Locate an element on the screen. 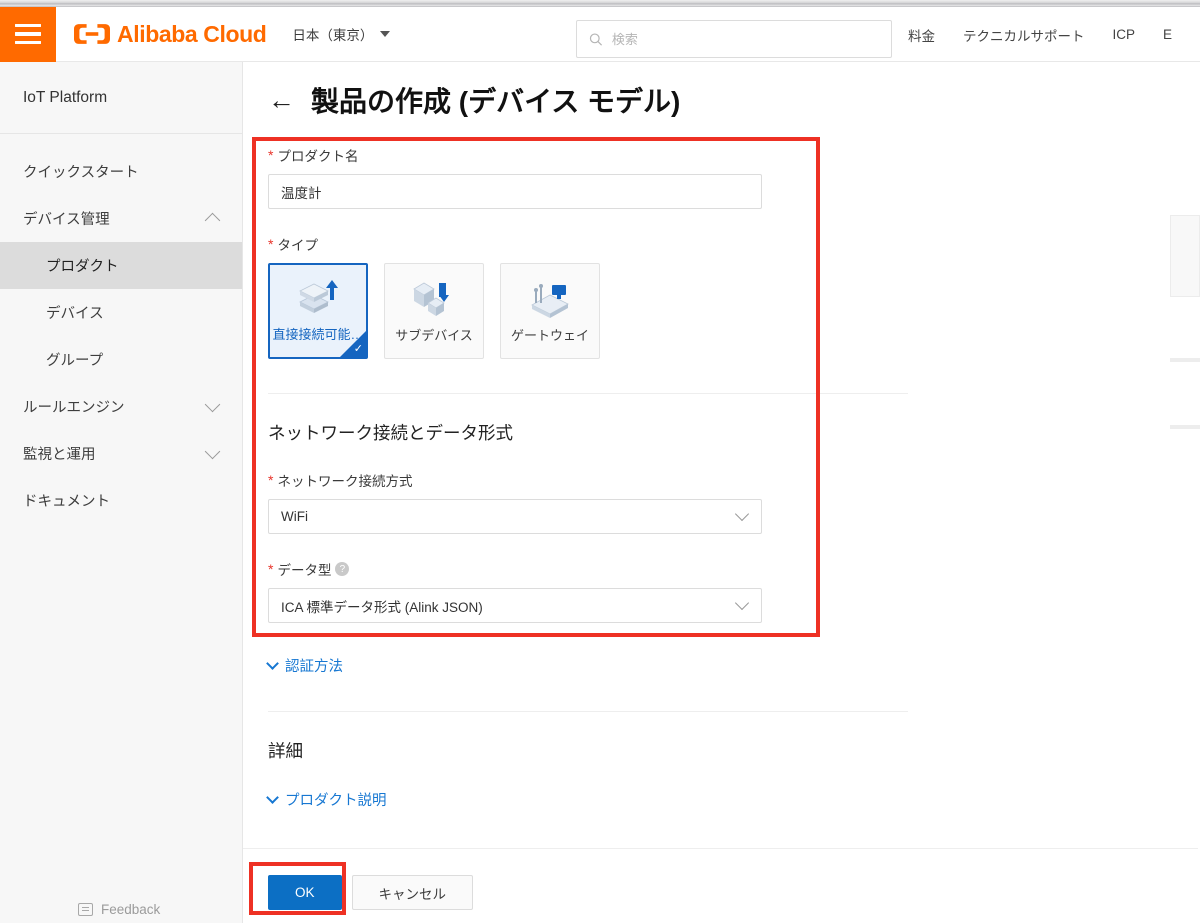  chevron-up-icon is located at coordinates (212, 220).